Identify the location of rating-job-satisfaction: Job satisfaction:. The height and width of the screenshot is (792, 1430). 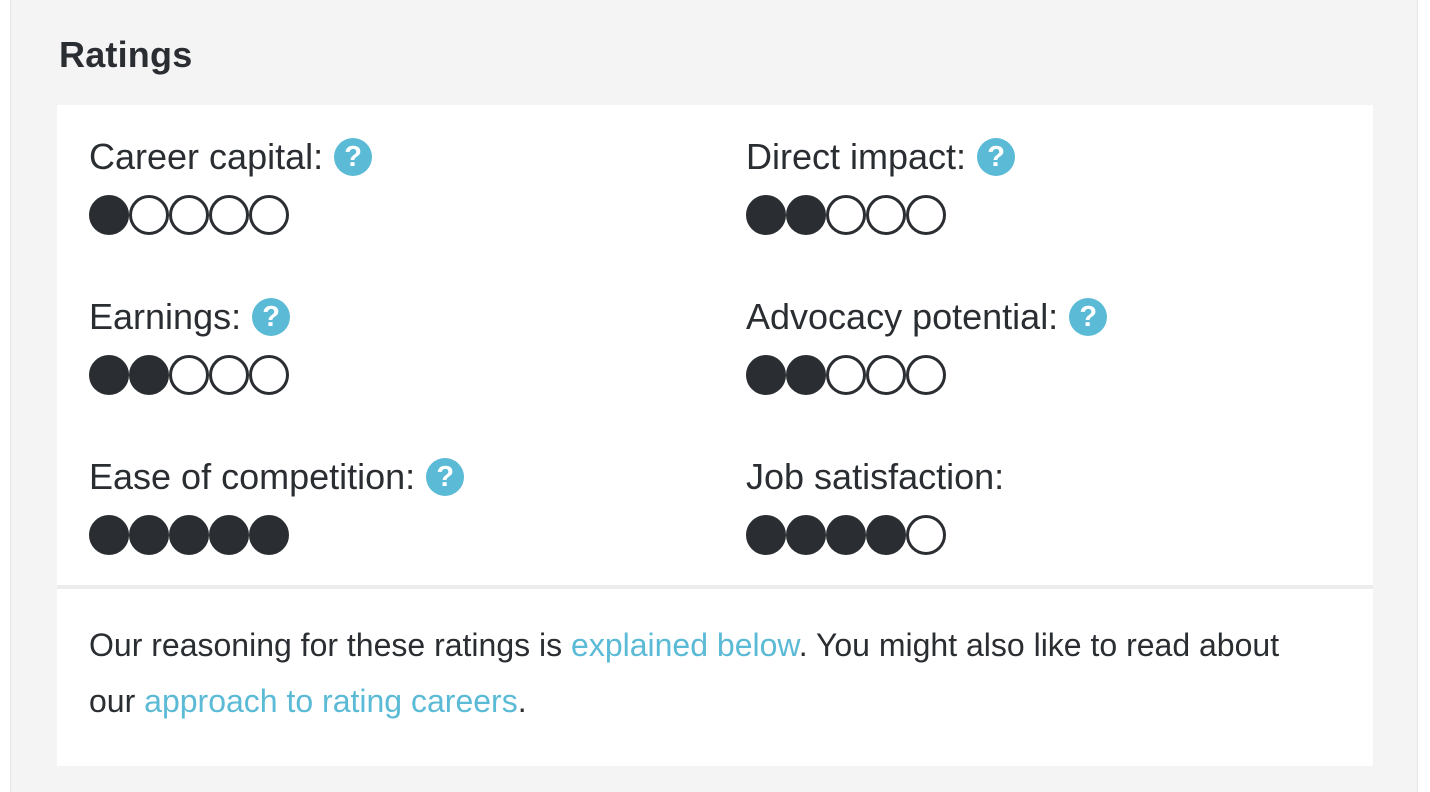
(875, 505).